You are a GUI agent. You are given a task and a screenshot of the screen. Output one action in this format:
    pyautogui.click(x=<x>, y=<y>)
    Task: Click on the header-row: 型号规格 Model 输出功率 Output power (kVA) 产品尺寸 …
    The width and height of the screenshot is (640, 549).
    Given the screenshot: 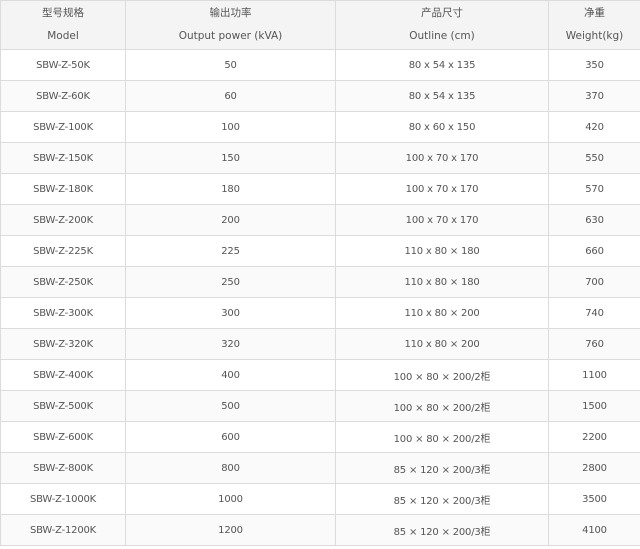 What is the action you would take?
    pyautogui.click(x=320, y=25)
    